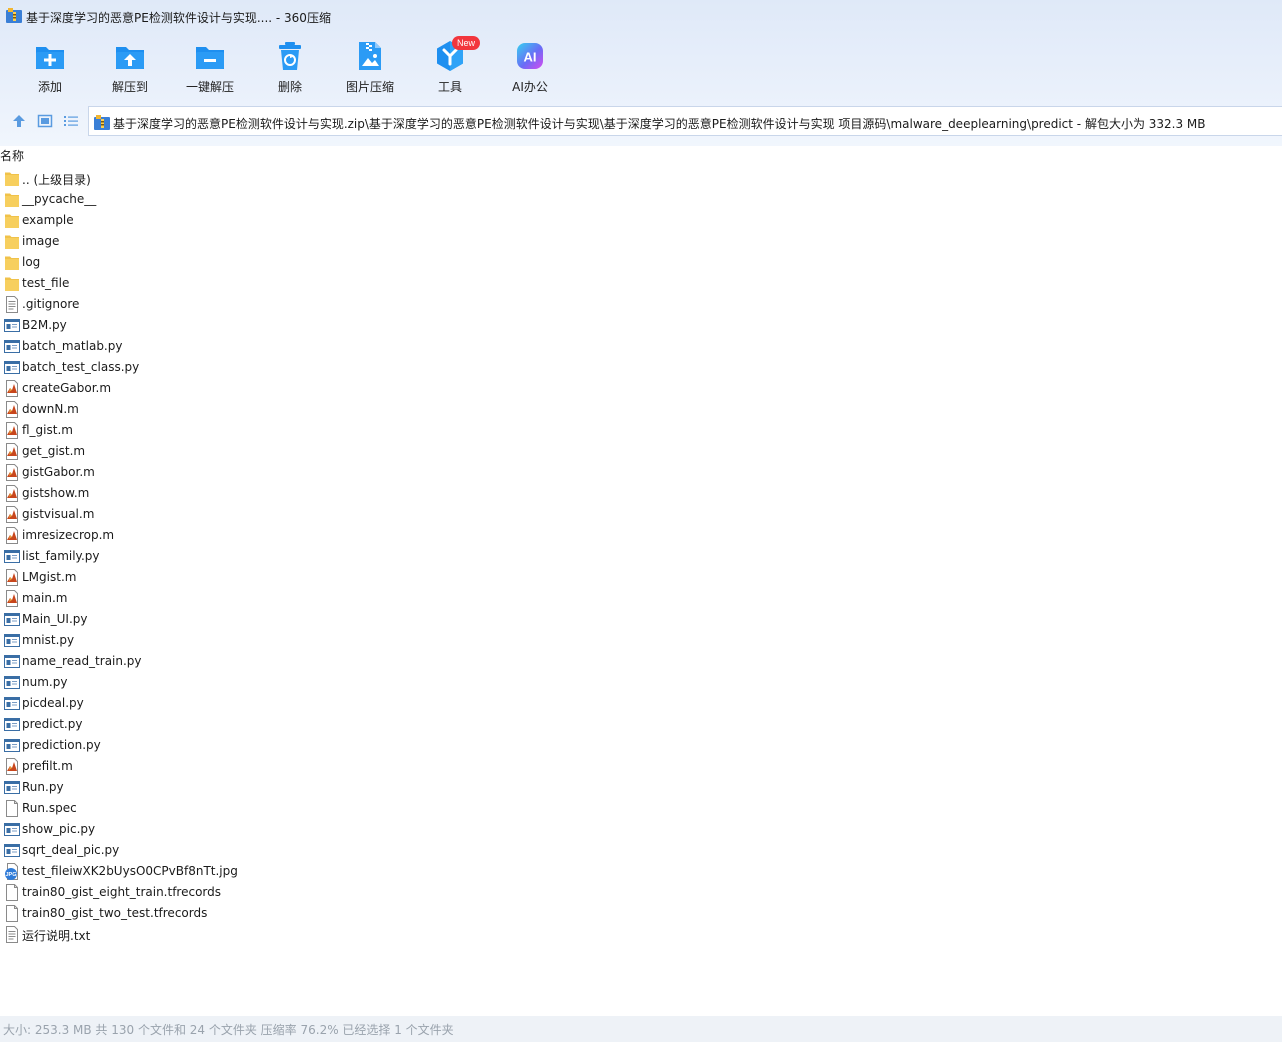 The image size is (1282, 1042). Describe the element at coordinates (641, 409) in the screenshot. I see `file-row: downN.m` at that location.